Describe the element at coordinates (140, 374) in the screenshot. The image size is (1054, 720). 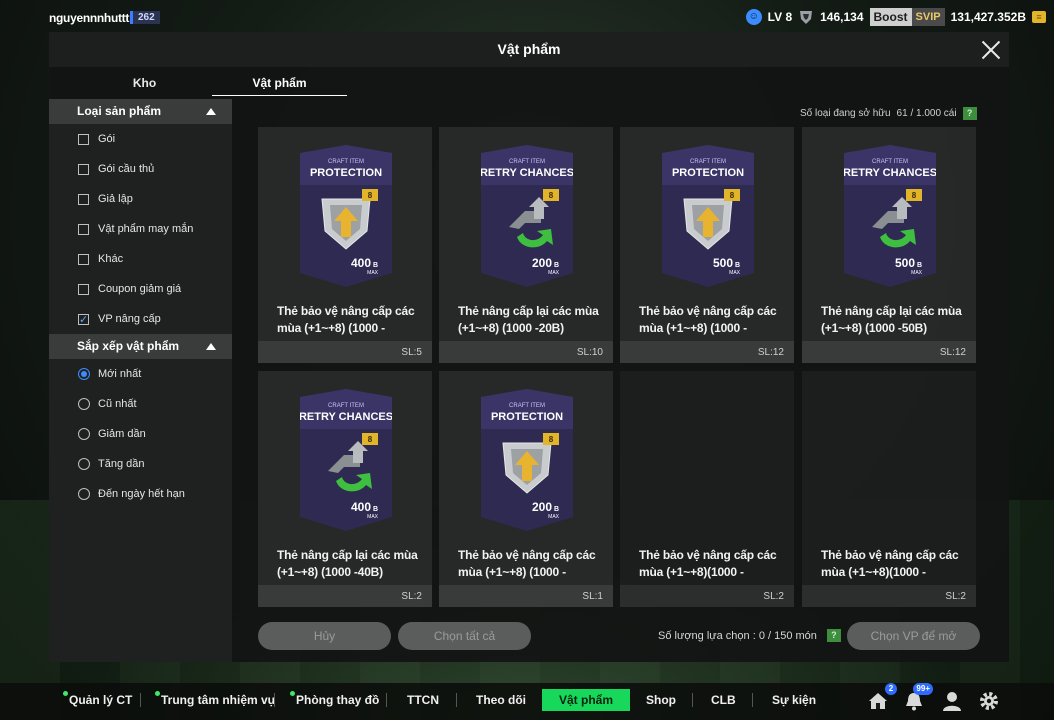
I see `sort-option: Mới nhất` at that location.